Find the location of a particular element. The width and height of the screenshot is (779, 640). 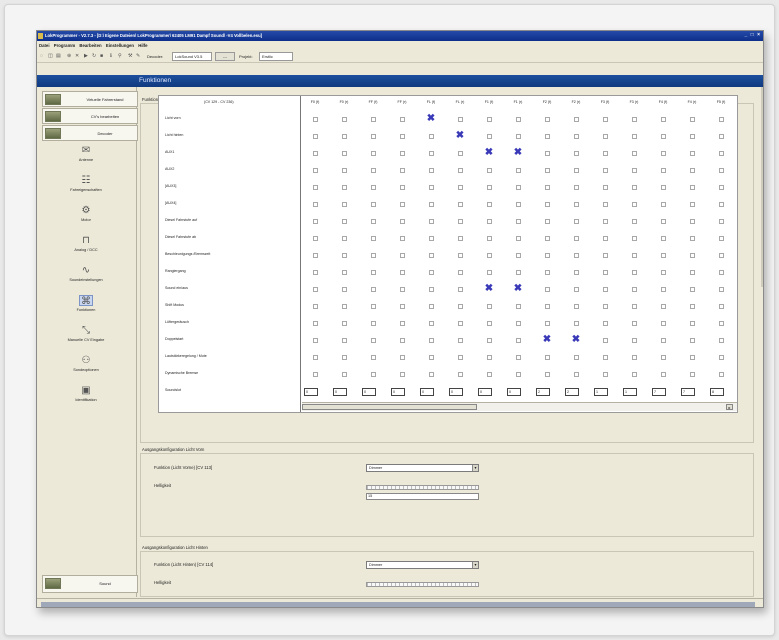

front-brightness-slider is located at coordinates (422, 487).